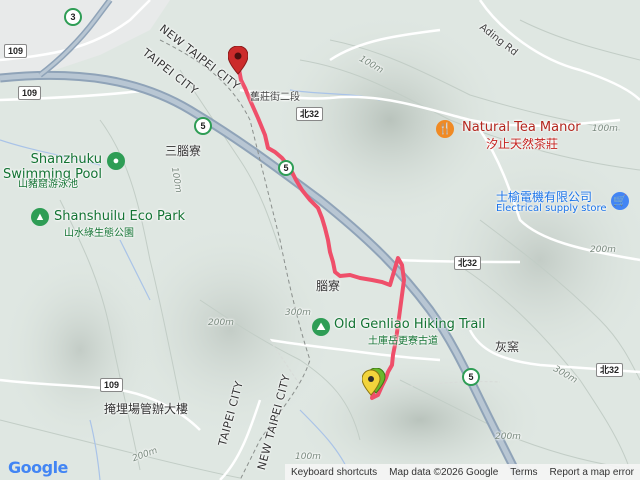 This screenshot has height=480, width=640. Describe the element at coordinates (410, 324) in the screenshot. I see `poi-label: Old Genliao Hiking Trail` at that location.